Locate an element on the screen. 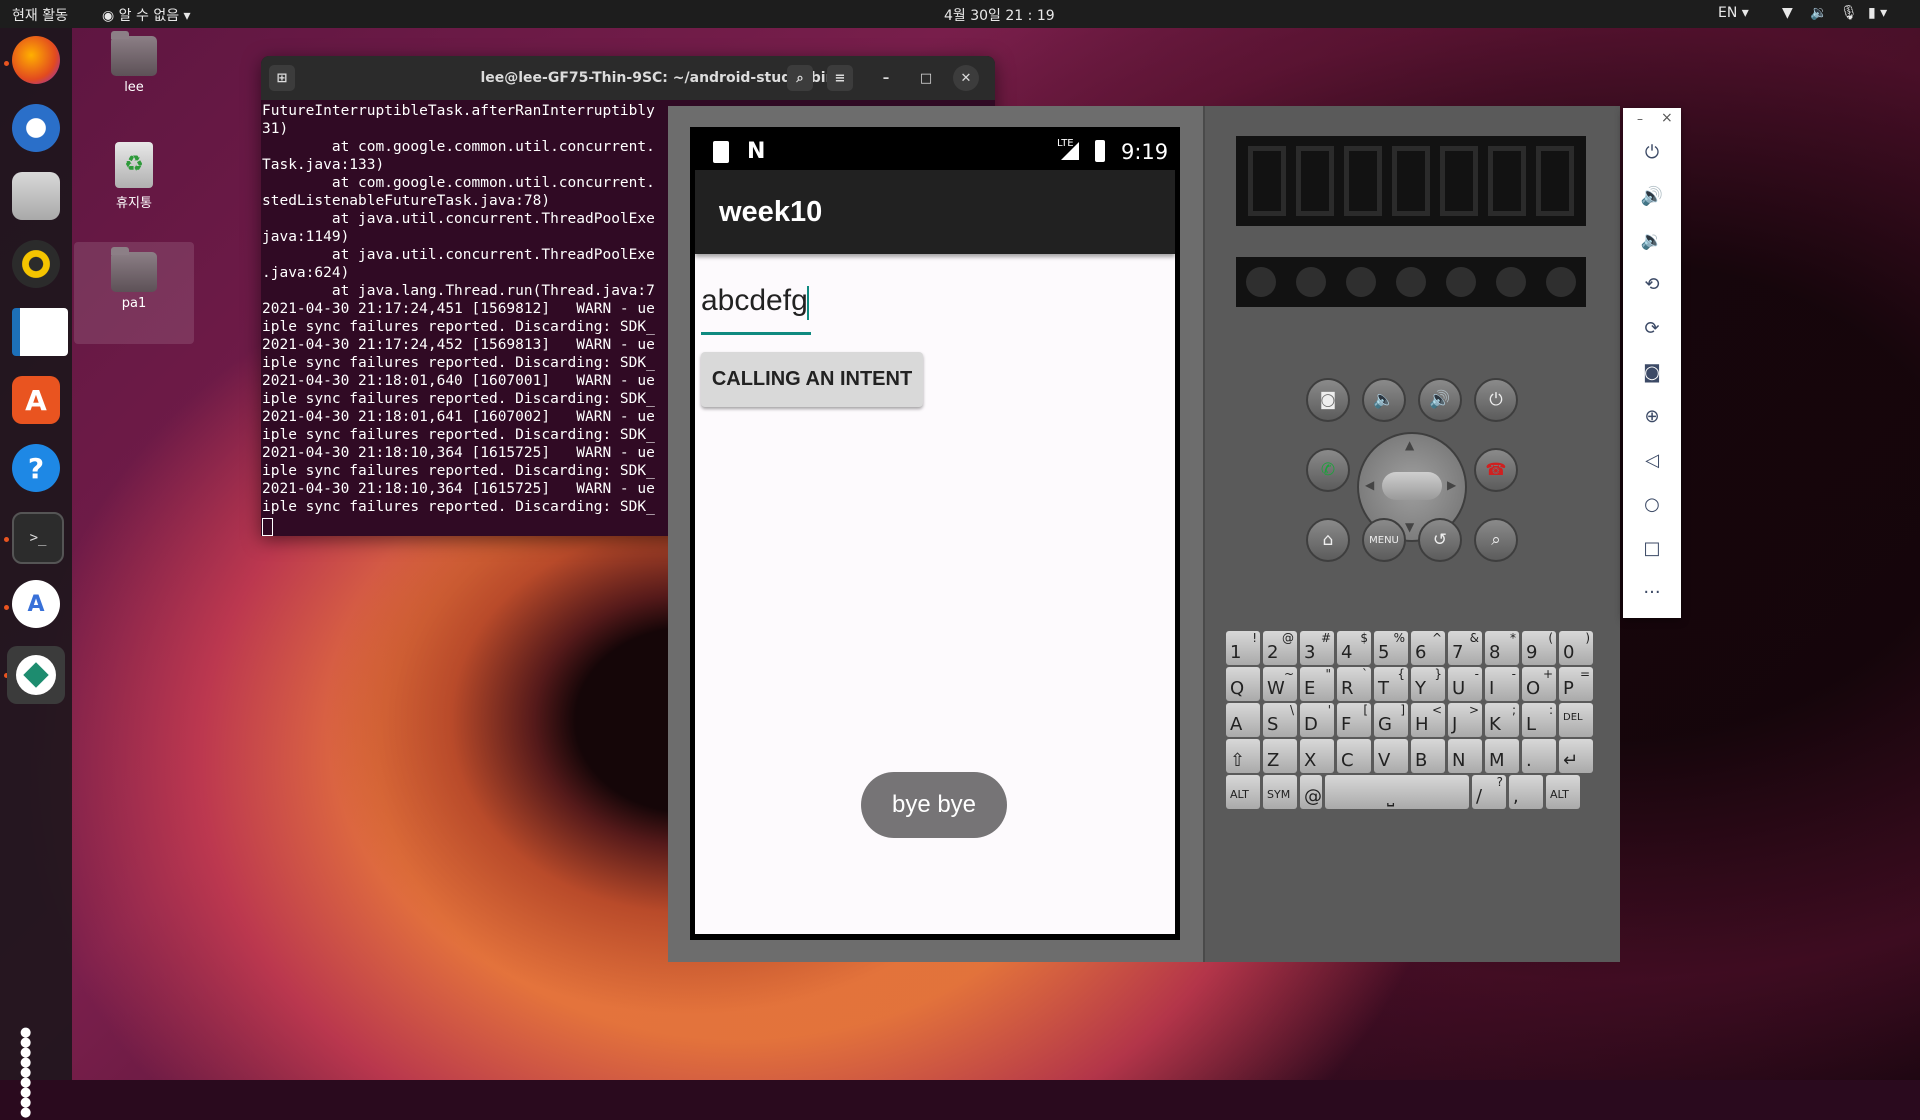 The width and height of the screenshot is (1920, 1120). key-row1-1: 2 @ is located at coordinates (1280, 648).